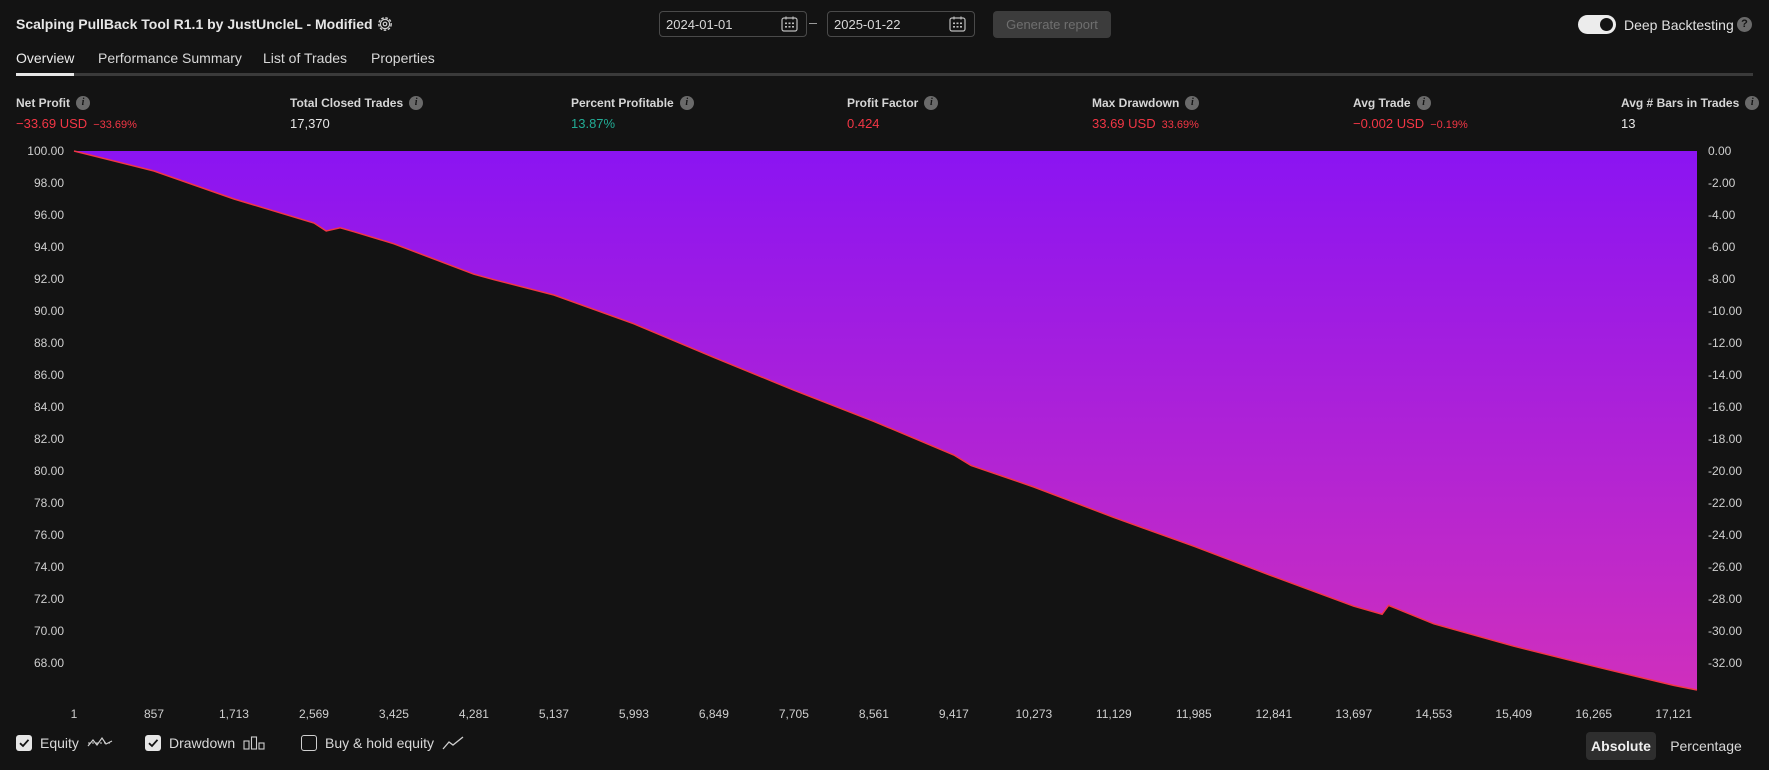 This screenshot has height=770, width=1769. I want to click on drawdown-tick-label: -28.00, so click(1725, 598).